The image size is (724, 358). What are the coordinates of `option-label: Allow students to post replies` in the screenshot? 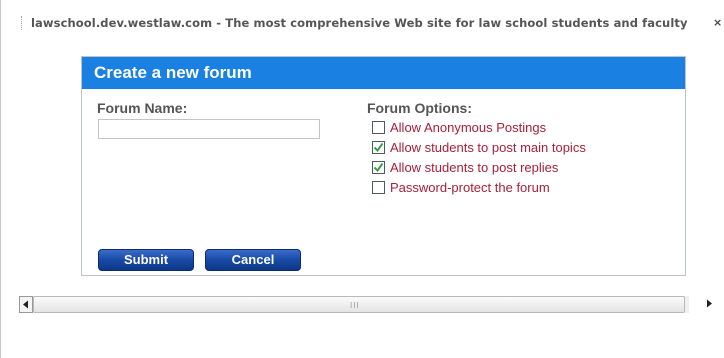 It's located at (474, 167).